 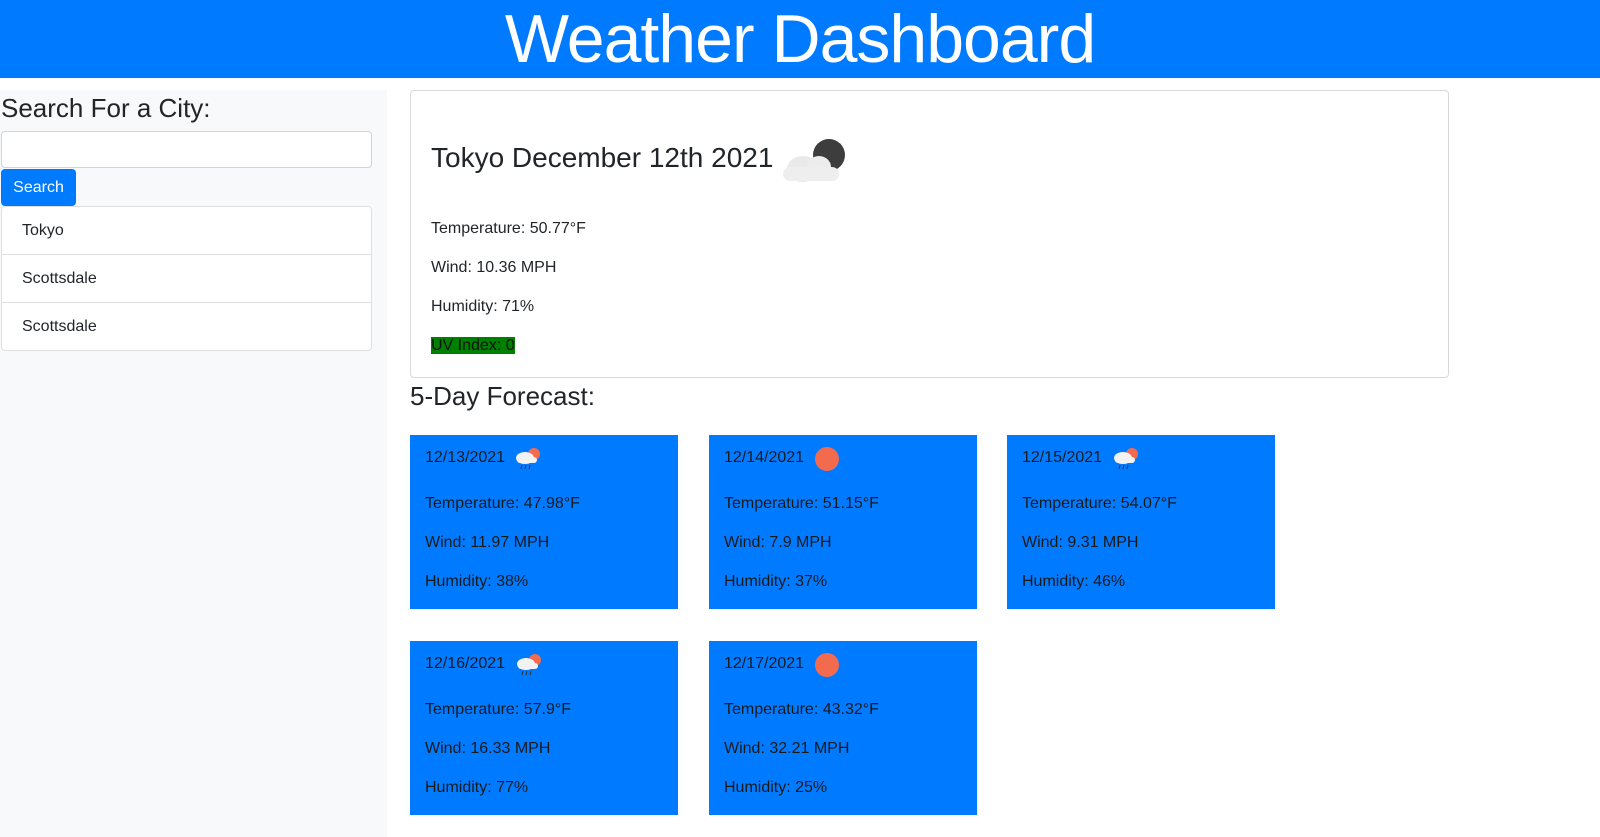 I want to click on current-wind: Wind: 10.36 MPH, so click(x=494, y=267).